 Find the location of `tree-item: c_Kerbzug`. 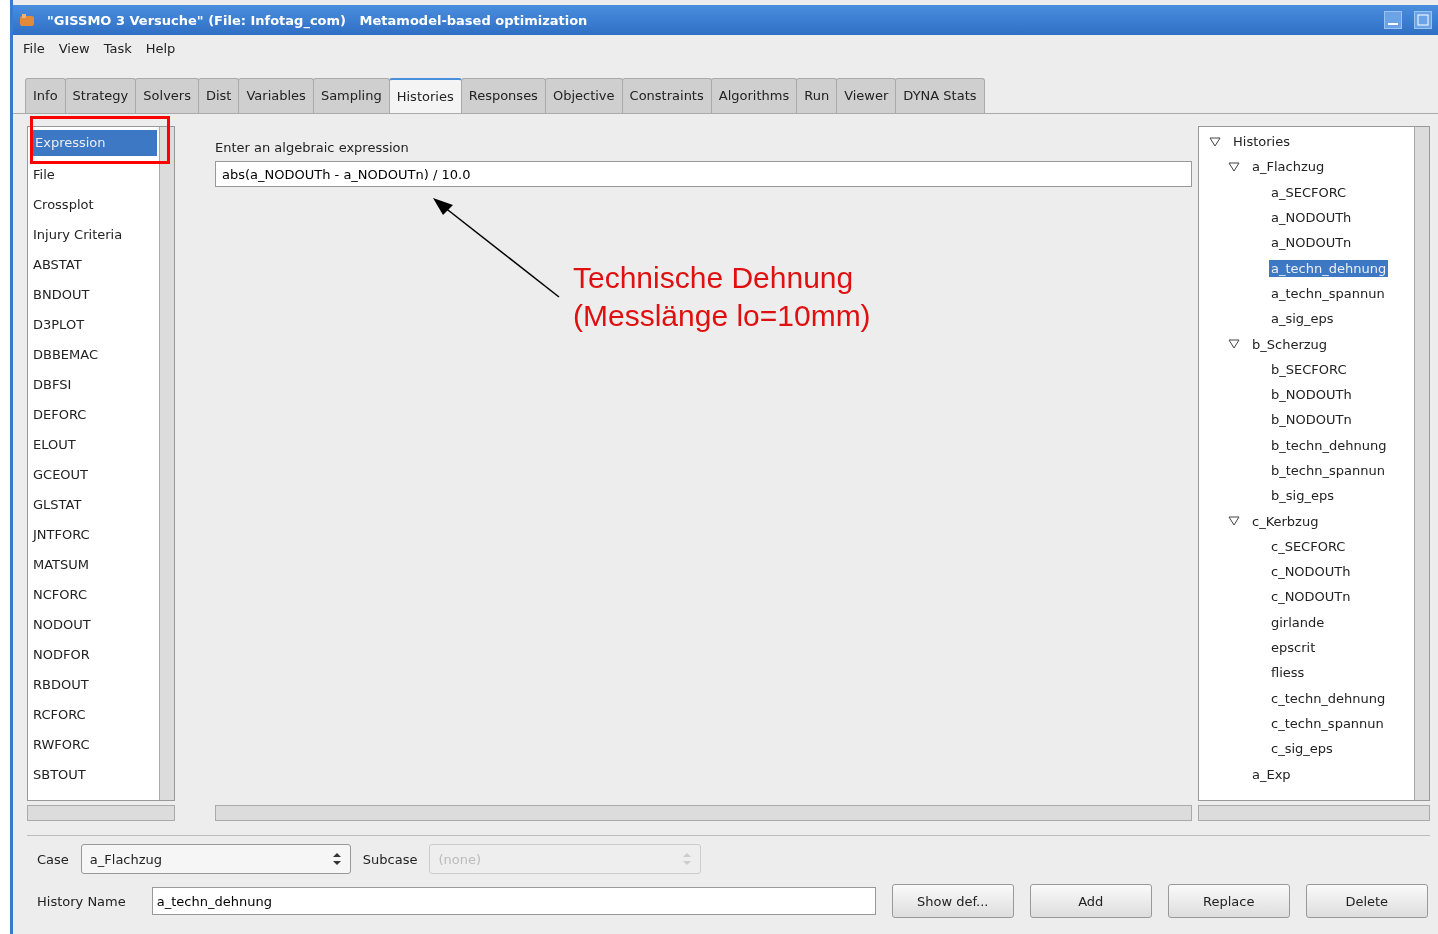

tree-item: c_Kerbzug is located at coordinates (1285, 521).